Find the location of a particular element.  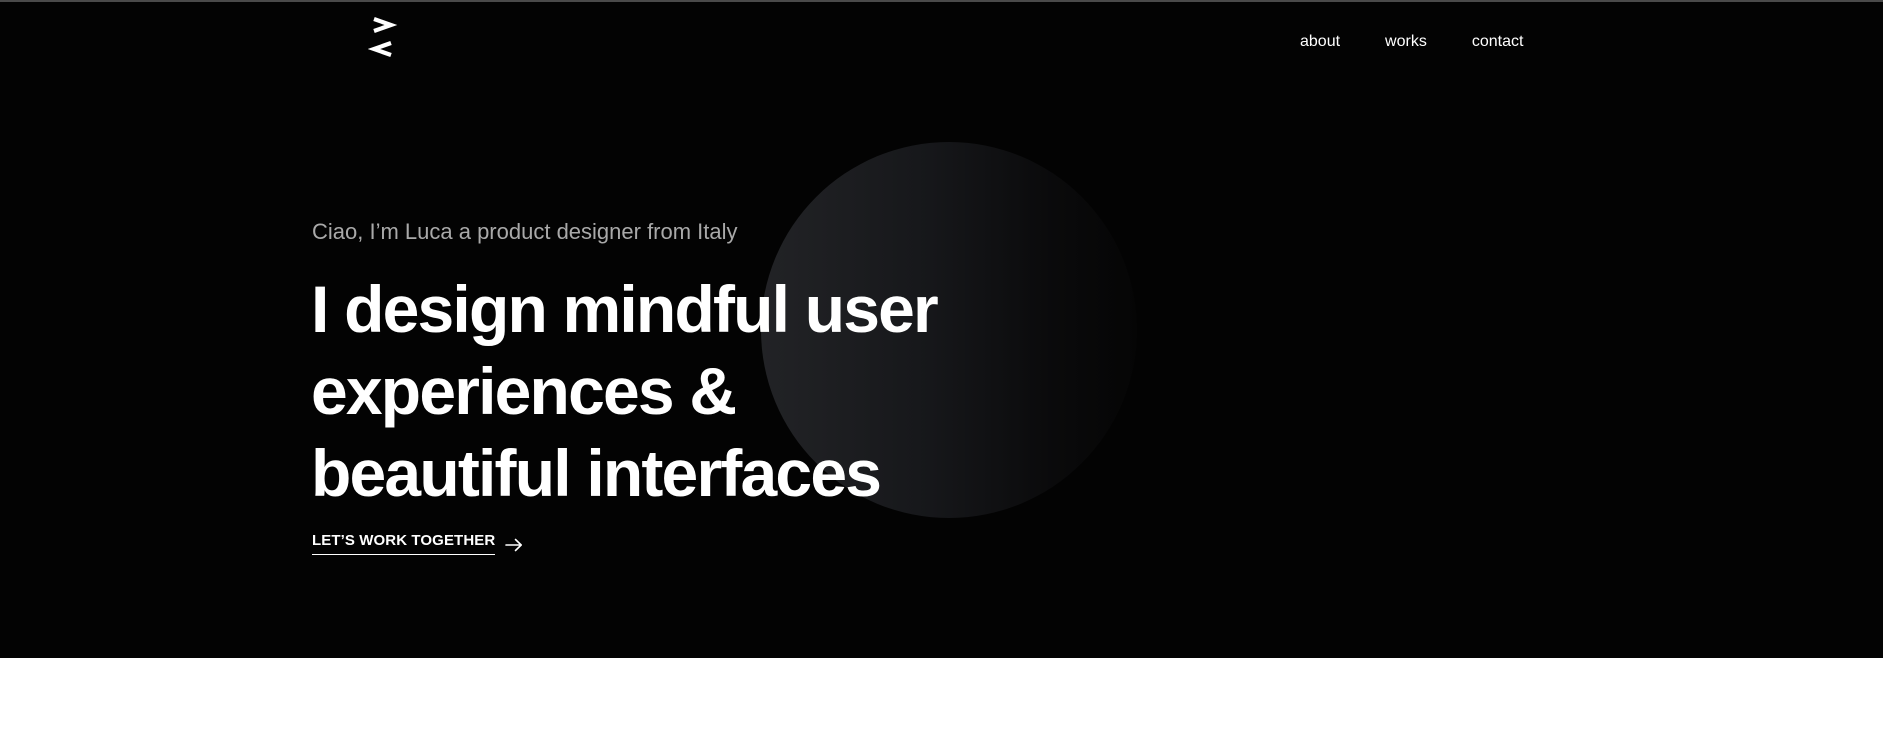

nav-link-works: works is located at coordinates (1406, 42).